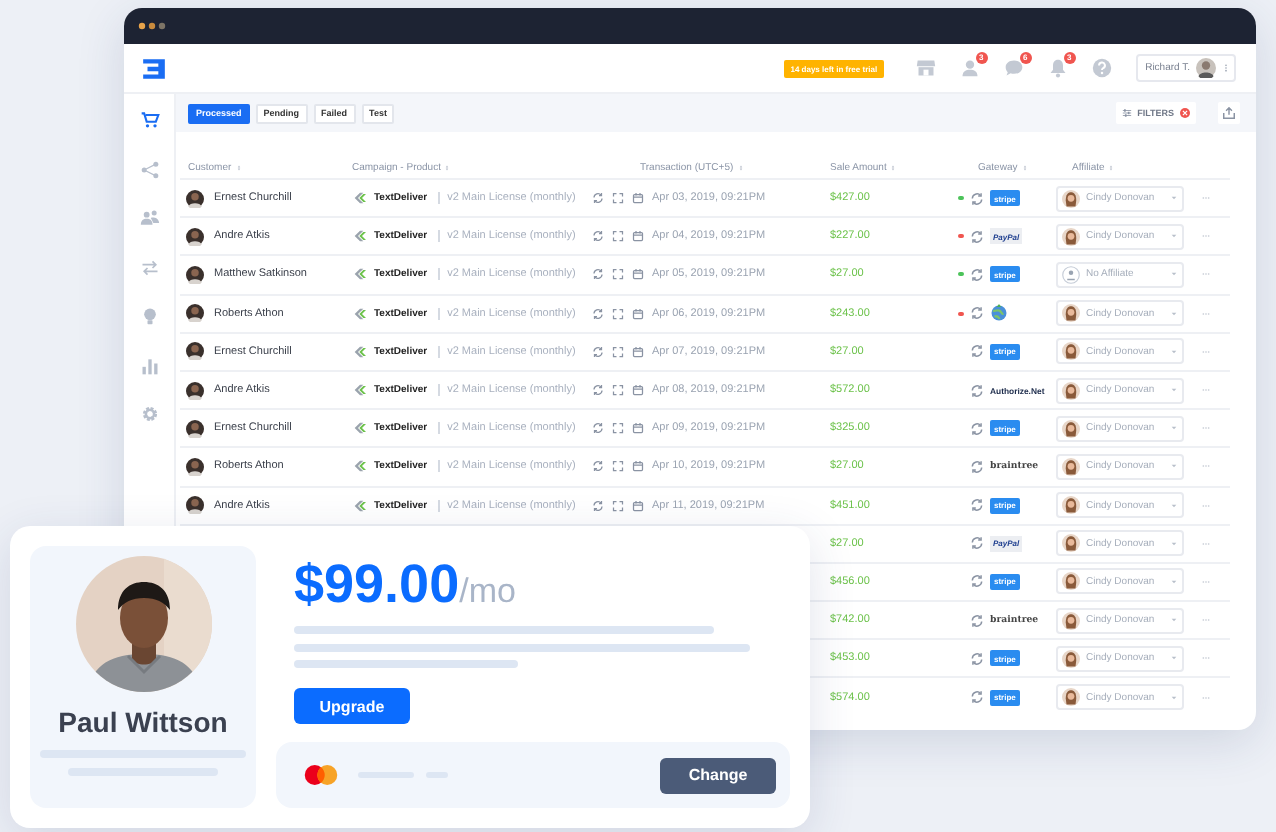 The width and height of the screenshot is (1276, 832). I want to click on app-logo, so click(154, 68).